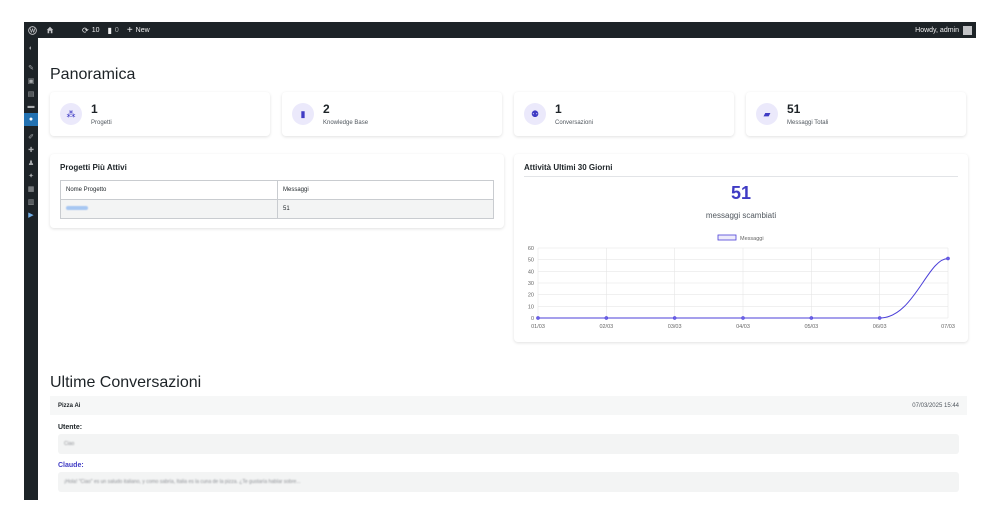 This screenshot has width=1000, height=521. What do you see at coordinates (531, 272) in the screenshot?
I see `y-tick-label: 40` at bounding box center [531, 272].